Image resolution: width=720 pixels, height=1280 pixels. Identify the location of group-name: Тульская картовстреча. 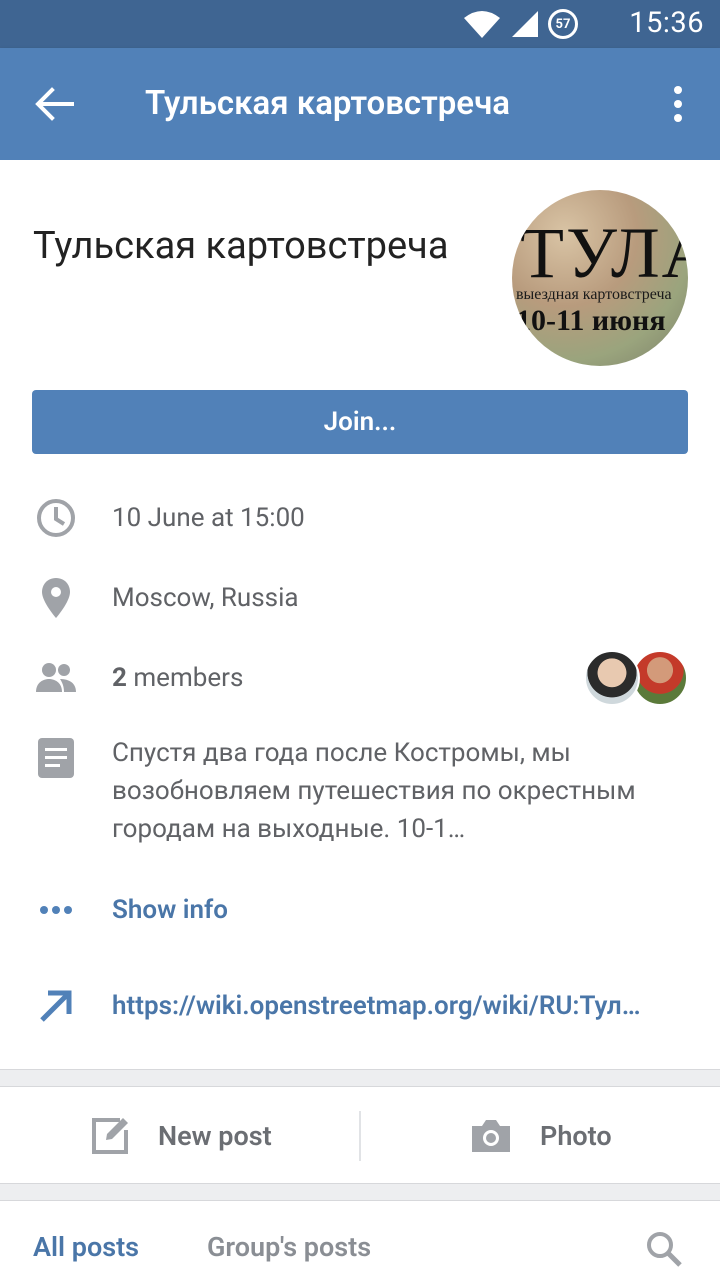
(241, 246).